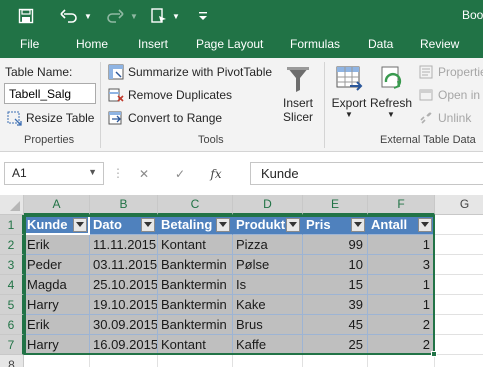  I want to click on tab-home: Home, so click(92, 44).